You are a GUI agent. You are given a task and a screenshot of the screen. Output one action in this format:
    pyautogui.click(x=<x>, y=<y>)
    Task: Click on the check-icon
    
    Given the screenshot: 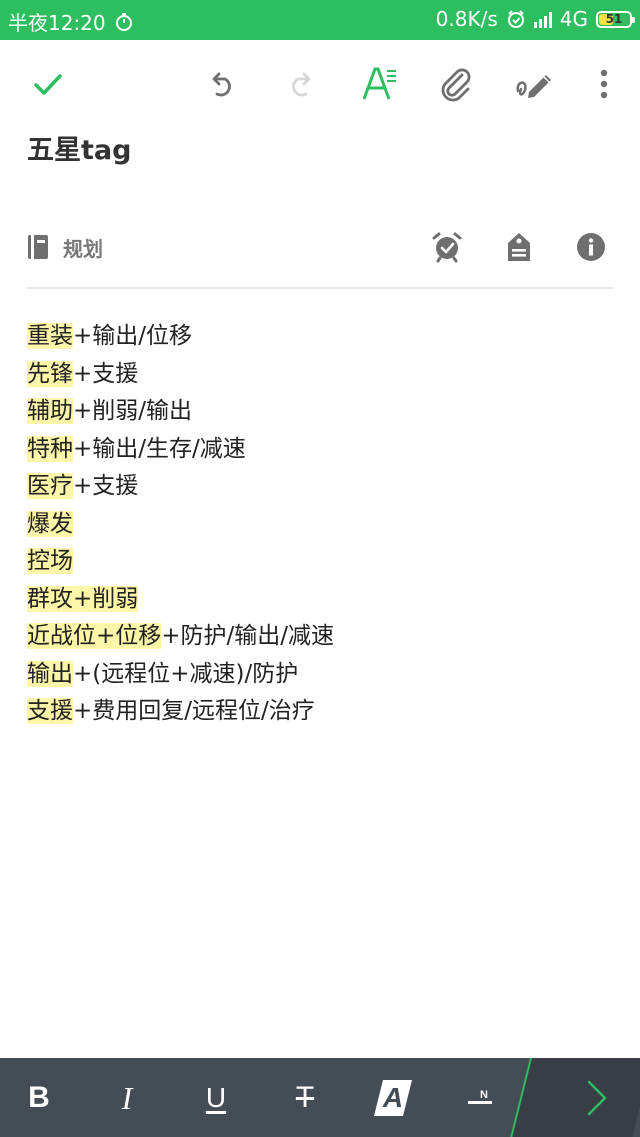 What is the action you would take?
    pyautogui.click(x=48, y=84)
    